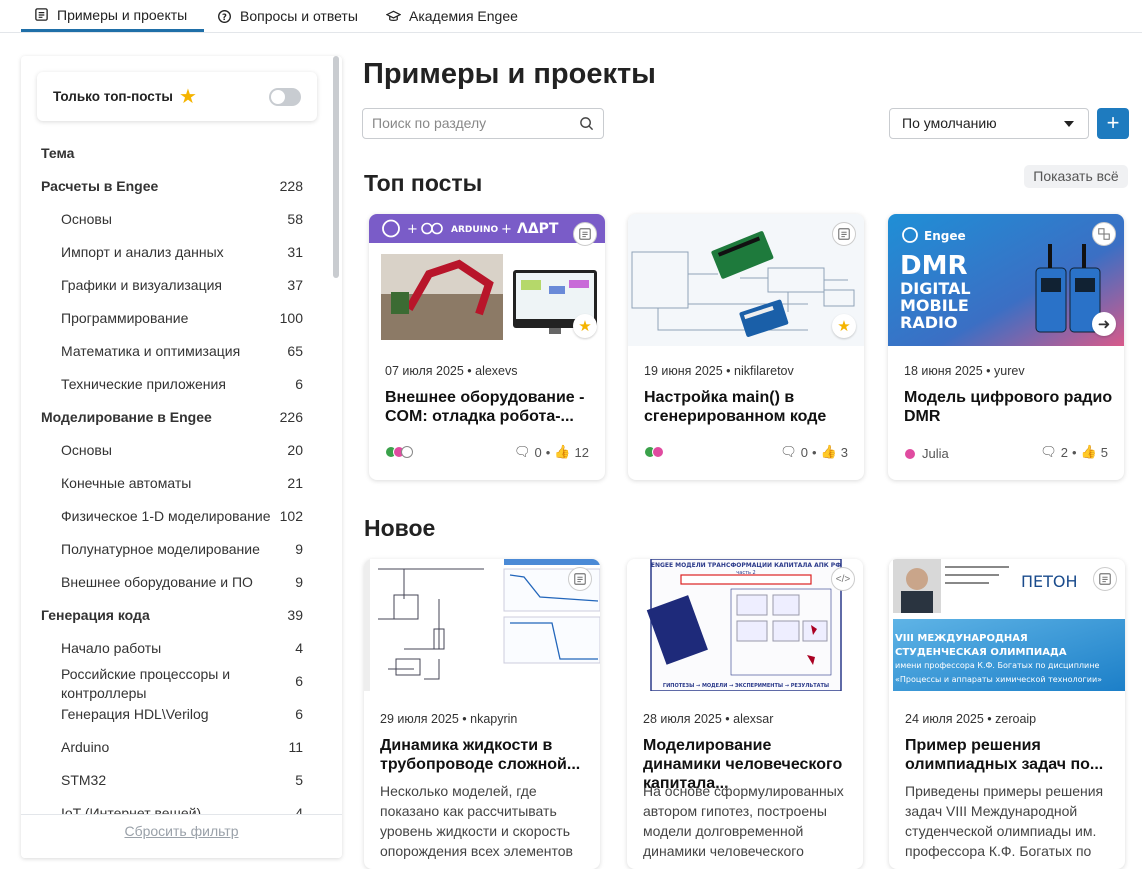 Image resolution: width=1142 pixels, height=869 pixels. What do you see at coordinates (100, 186) in the screenshot?
I see `category-label: Расчеты в Engee` at bounding box center [100, 186].